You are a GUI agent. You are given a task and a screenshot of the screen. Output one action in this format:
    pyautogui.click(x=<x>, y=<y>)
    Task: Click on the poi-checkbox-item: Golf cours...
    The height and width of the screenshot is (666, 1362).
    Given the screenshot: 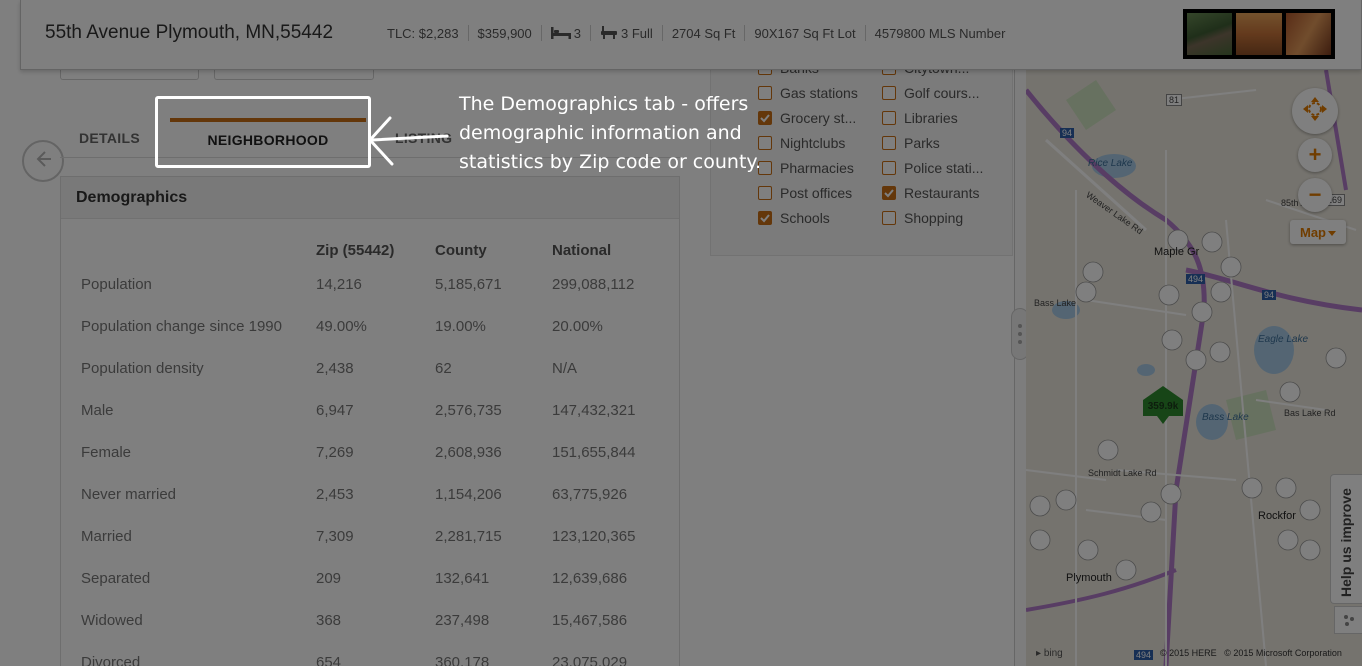 What is the action you would take?
    pyautogui.click(x=930, y=93)
    